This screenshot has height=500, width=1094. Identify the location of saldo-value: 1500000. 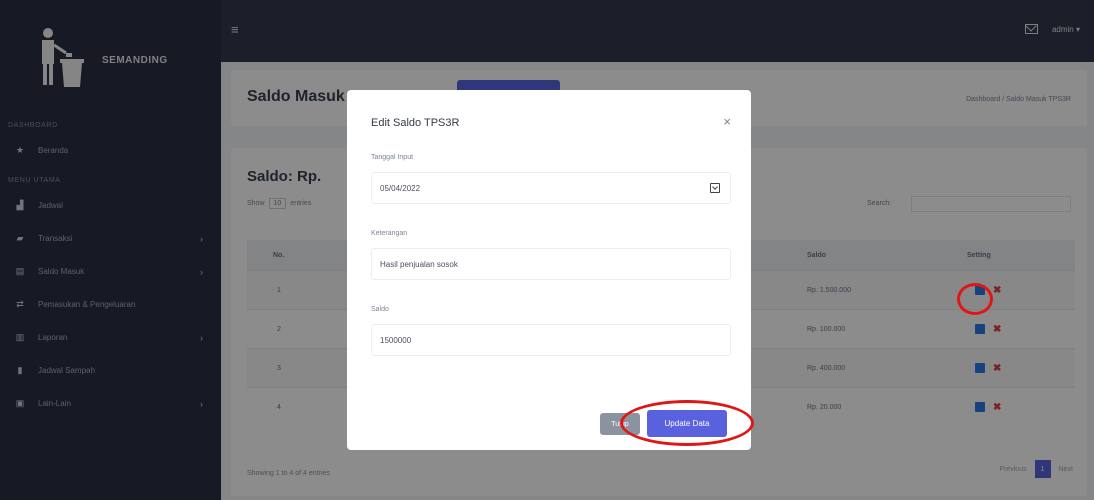
(396, 340).